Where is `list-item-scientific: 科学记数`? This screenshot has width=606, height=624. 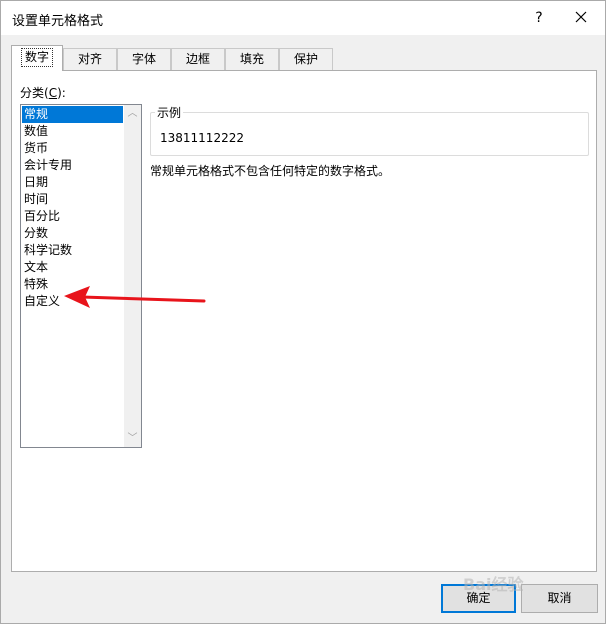
list-item-scientific: 科学记数 is located at coordinates (72, 250).